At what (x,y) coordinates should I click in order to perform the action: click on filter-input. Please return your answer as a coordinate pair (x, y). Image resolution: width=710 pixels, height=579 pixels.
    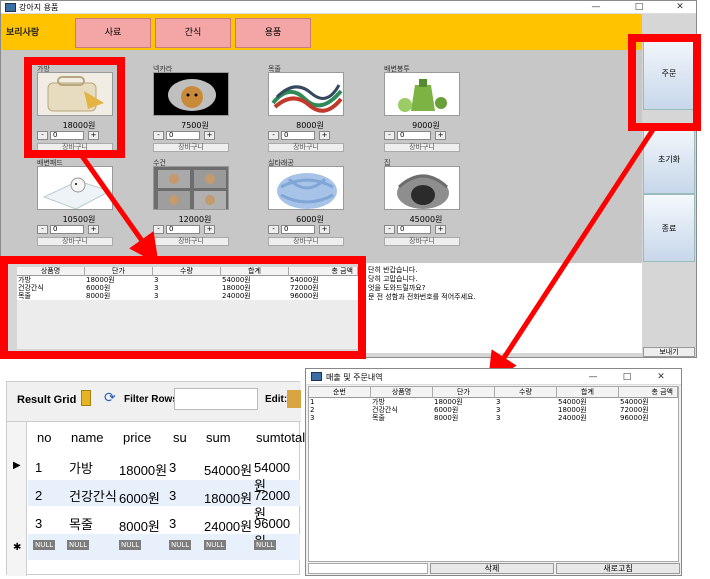
    Looking at the image, I should click on (216, 399).